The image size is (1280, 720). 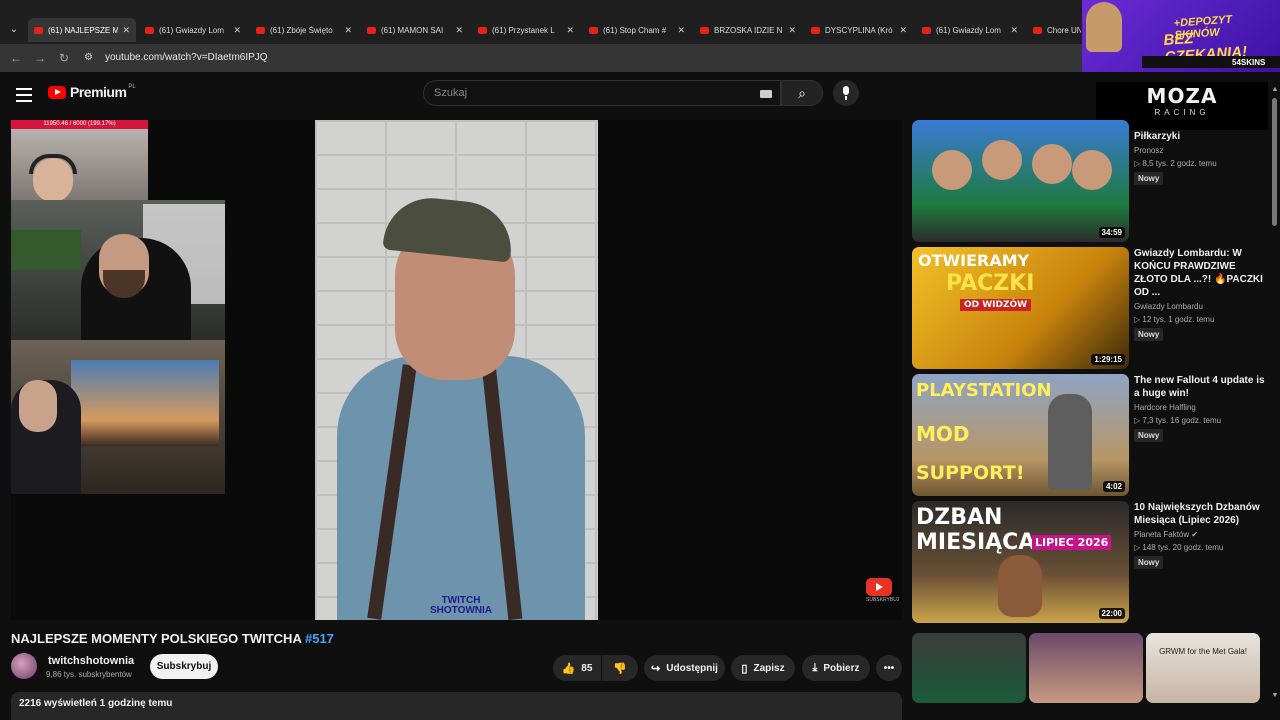 What do you see at coordinates (172, 638) in the screenshot?
I see `video-title: NAJLEPSZE MOMENTY POLSKIEGO TWITCHA #517` at bounding box center [172, 638].